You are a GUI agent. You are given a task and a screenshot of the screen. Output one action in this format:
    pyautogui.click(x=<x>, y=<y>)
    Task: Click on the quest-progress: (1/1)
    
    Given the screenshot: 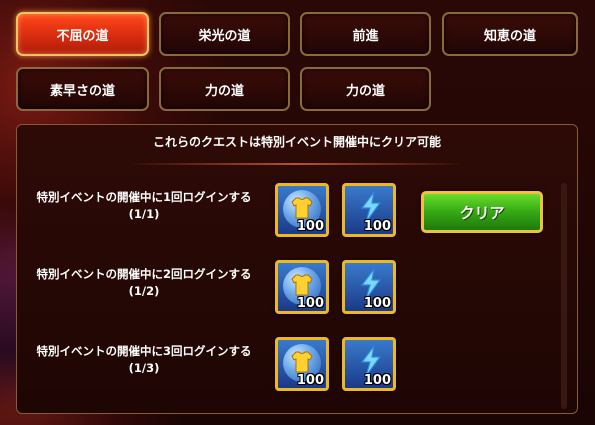 What is the action you would take?
    pyautogui.click(x=144, y=214)
    